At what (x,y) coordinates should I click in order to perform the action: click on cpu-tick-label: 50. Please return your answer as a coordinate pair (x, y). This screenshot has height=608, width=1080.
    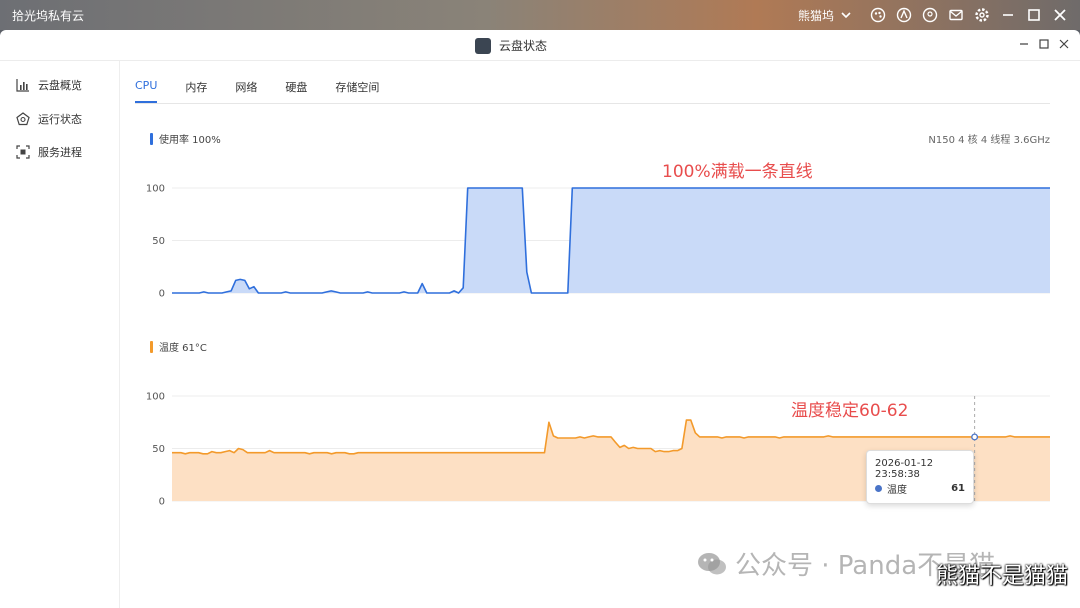
    Looking at the image, I should click on (158, 241).